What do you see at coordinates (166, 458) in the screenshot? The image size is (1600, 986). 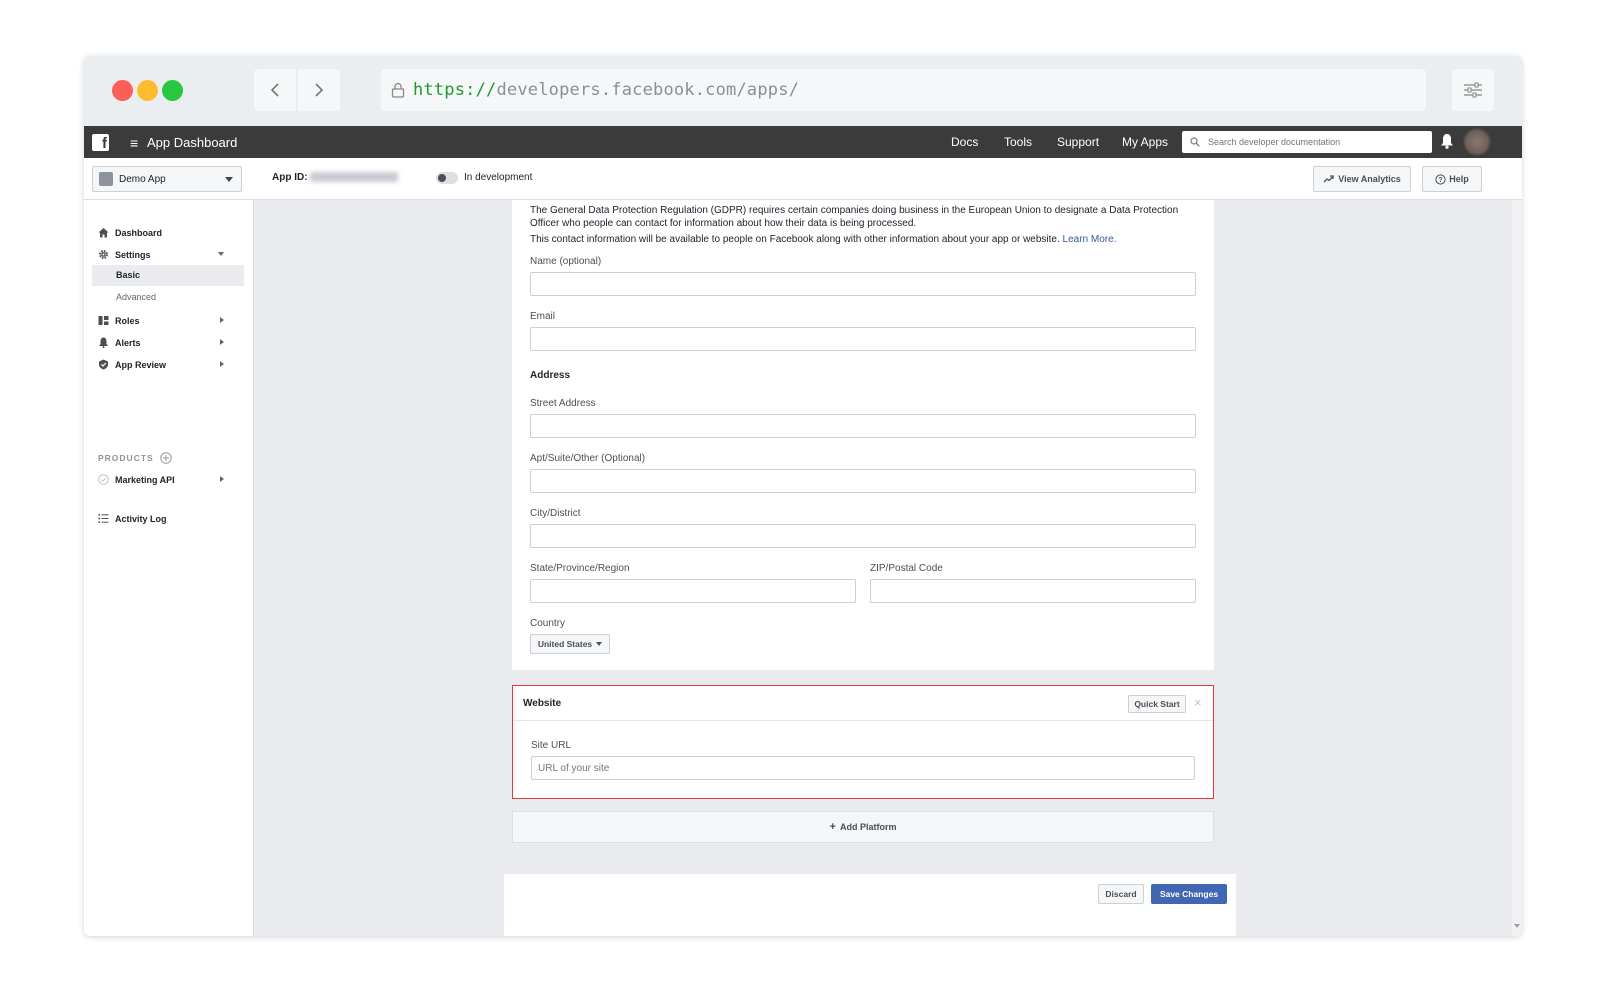 I see `add-product-icon` at bounding box center [166, 458].